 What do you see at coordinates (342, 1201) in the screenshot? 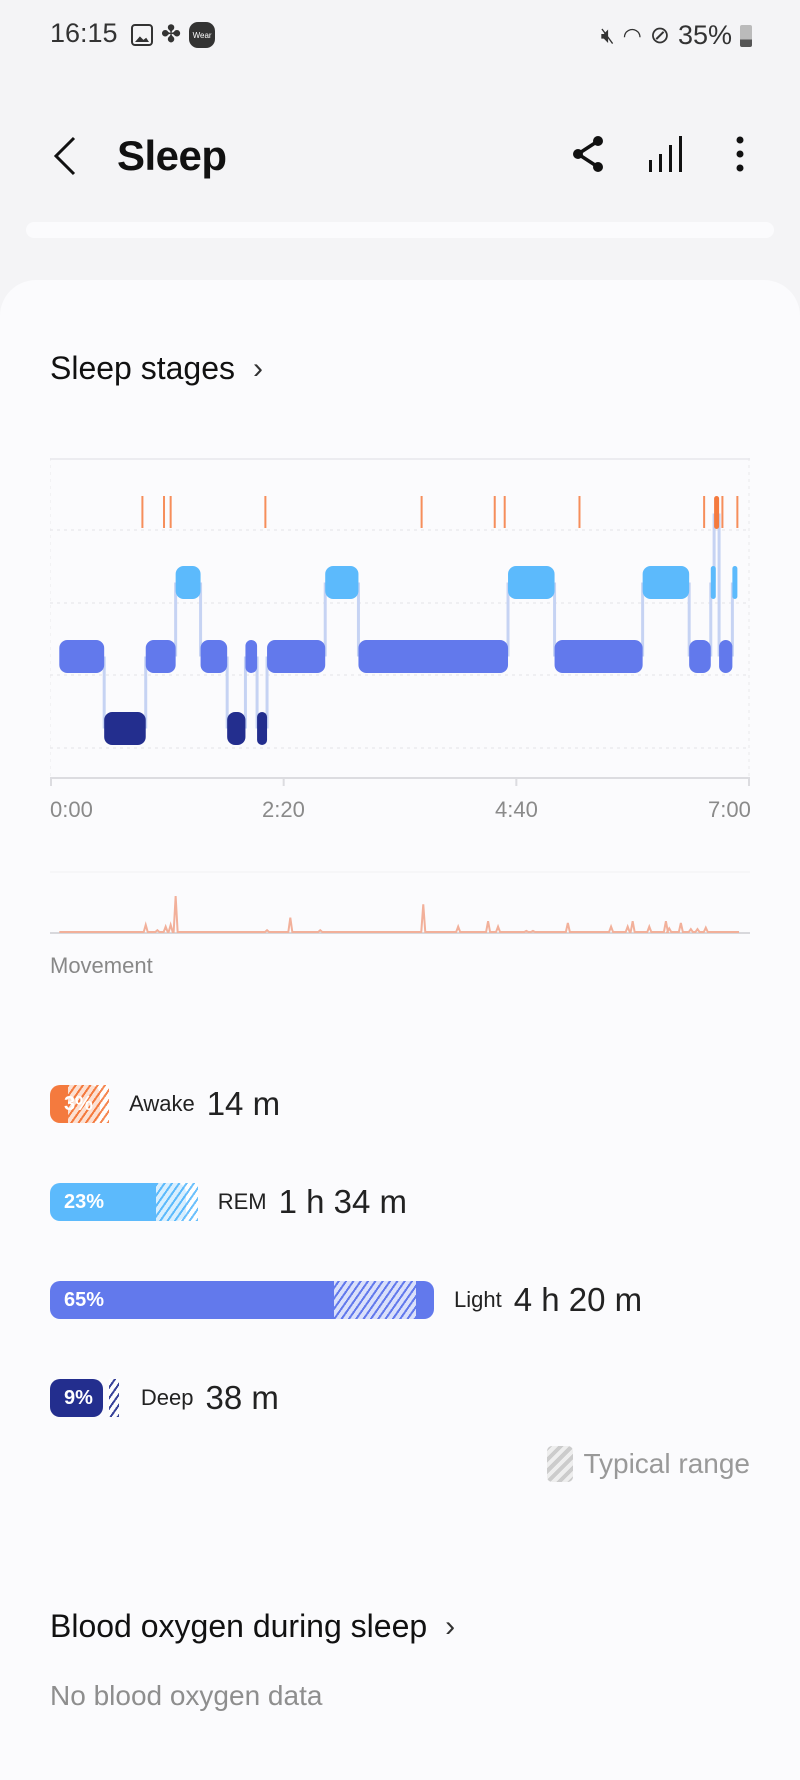
I see `stage-duration: 1 h 34 m` at bounding box center [342, 1201].